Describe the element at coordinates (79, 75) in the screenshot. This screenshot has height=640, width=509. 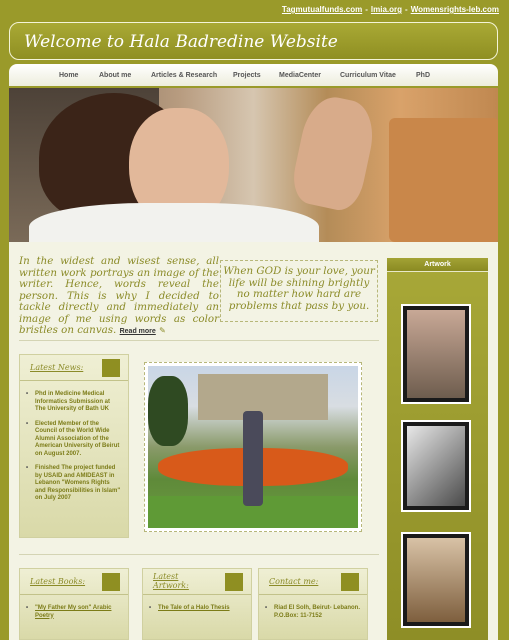
I see `nav-home: Home` at that location.